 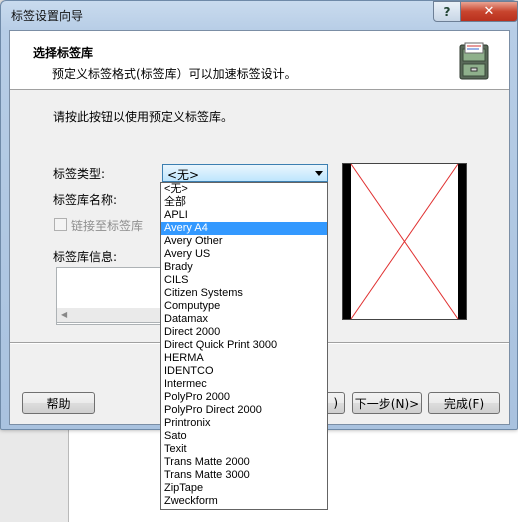 What do you see at coordinates (58, 403) in the screenshot?
I see `help-button: 帮助` at bounding box center [58, 403].